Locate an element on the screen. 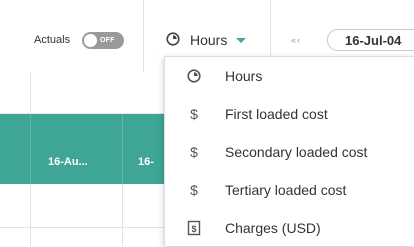 Image resolution: width=414 pixels, height=247 pixels. units-selector-button: Hours is located at coordinates (210, 40).